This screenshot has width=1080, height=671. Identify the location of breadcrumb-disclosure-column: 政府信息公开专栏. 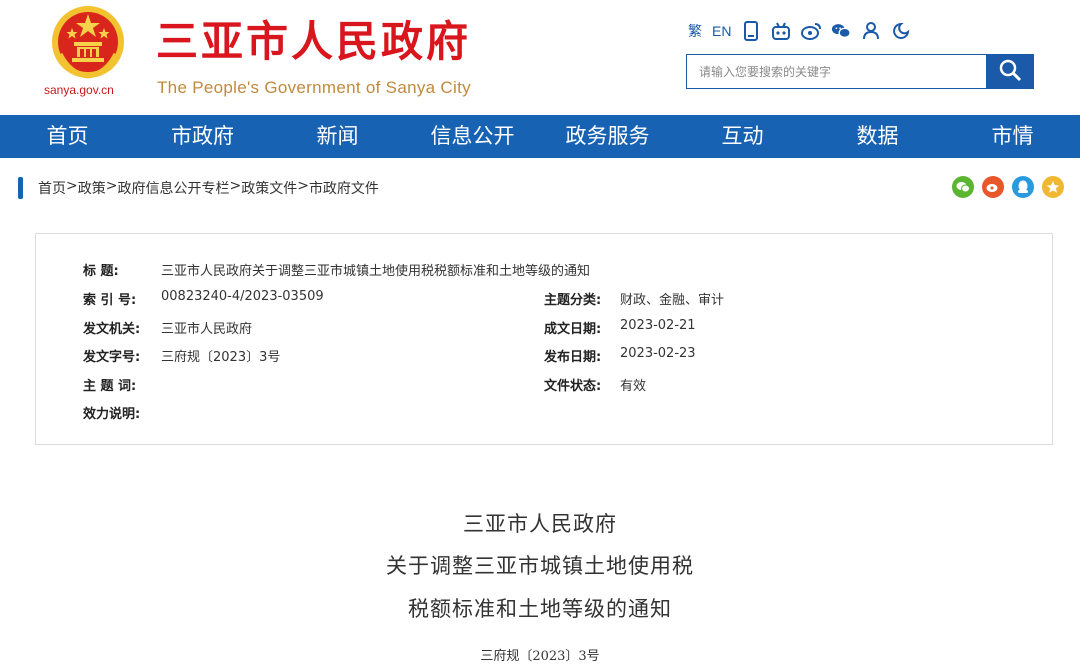
(173, 188).